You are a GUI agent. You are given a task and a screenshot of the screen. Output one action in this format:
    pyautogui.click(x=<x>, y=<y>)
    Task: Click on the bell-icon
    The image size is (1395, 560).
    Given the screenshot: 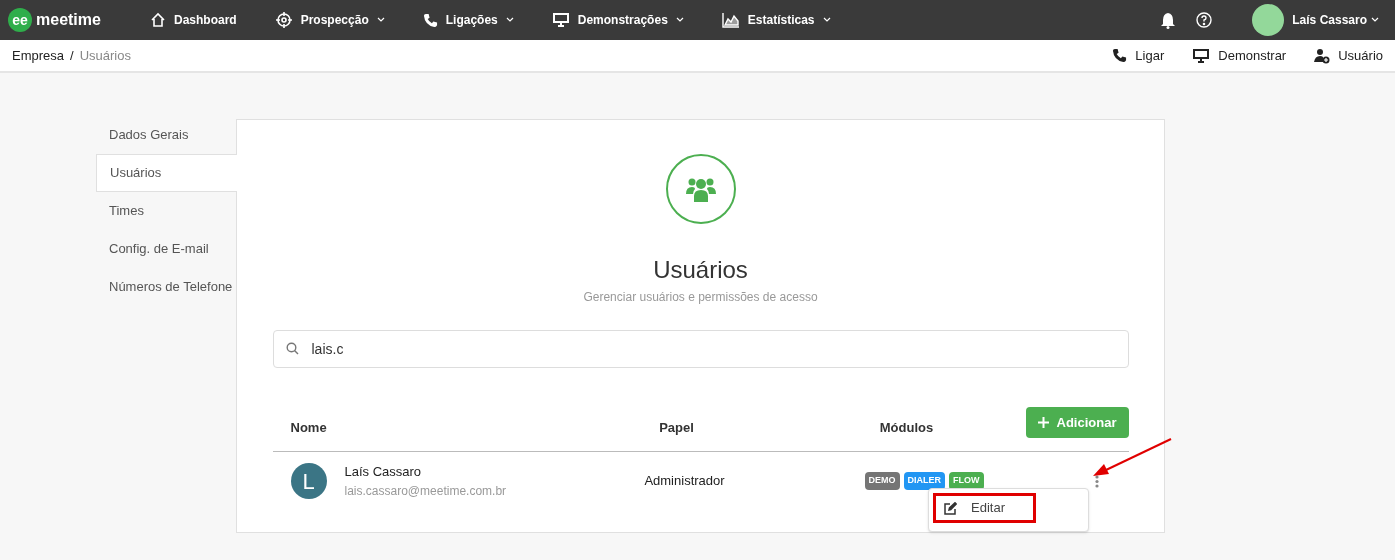 What is the action you would take?
    pyautogui.click(x=1168, y=20)
    